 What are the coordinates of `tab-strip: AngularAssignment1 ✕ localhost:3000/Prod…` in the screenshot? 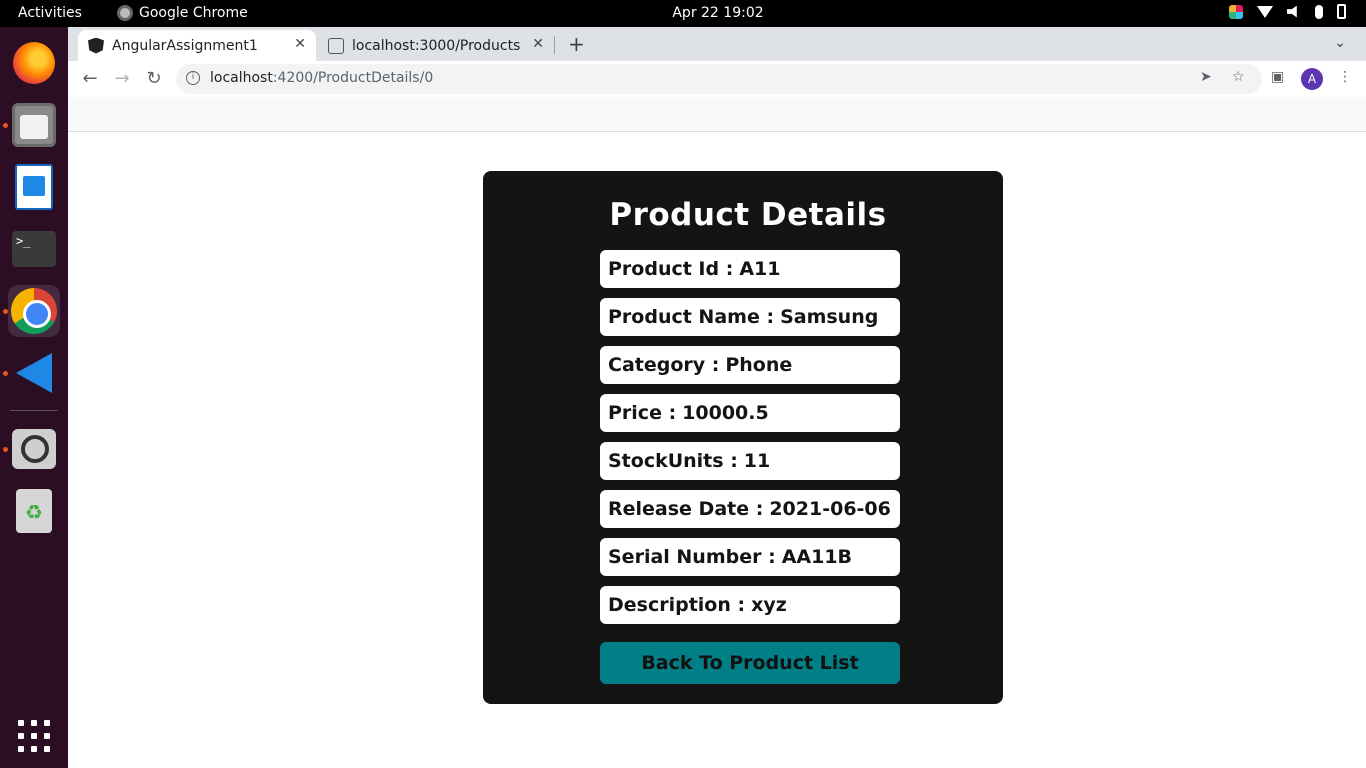 It's located at (717, 44).